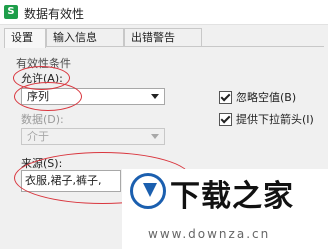  Describe the element at coordinates (225, 119) in the screenshot. I see `in-cell-dropdown-checkbox` at that location.